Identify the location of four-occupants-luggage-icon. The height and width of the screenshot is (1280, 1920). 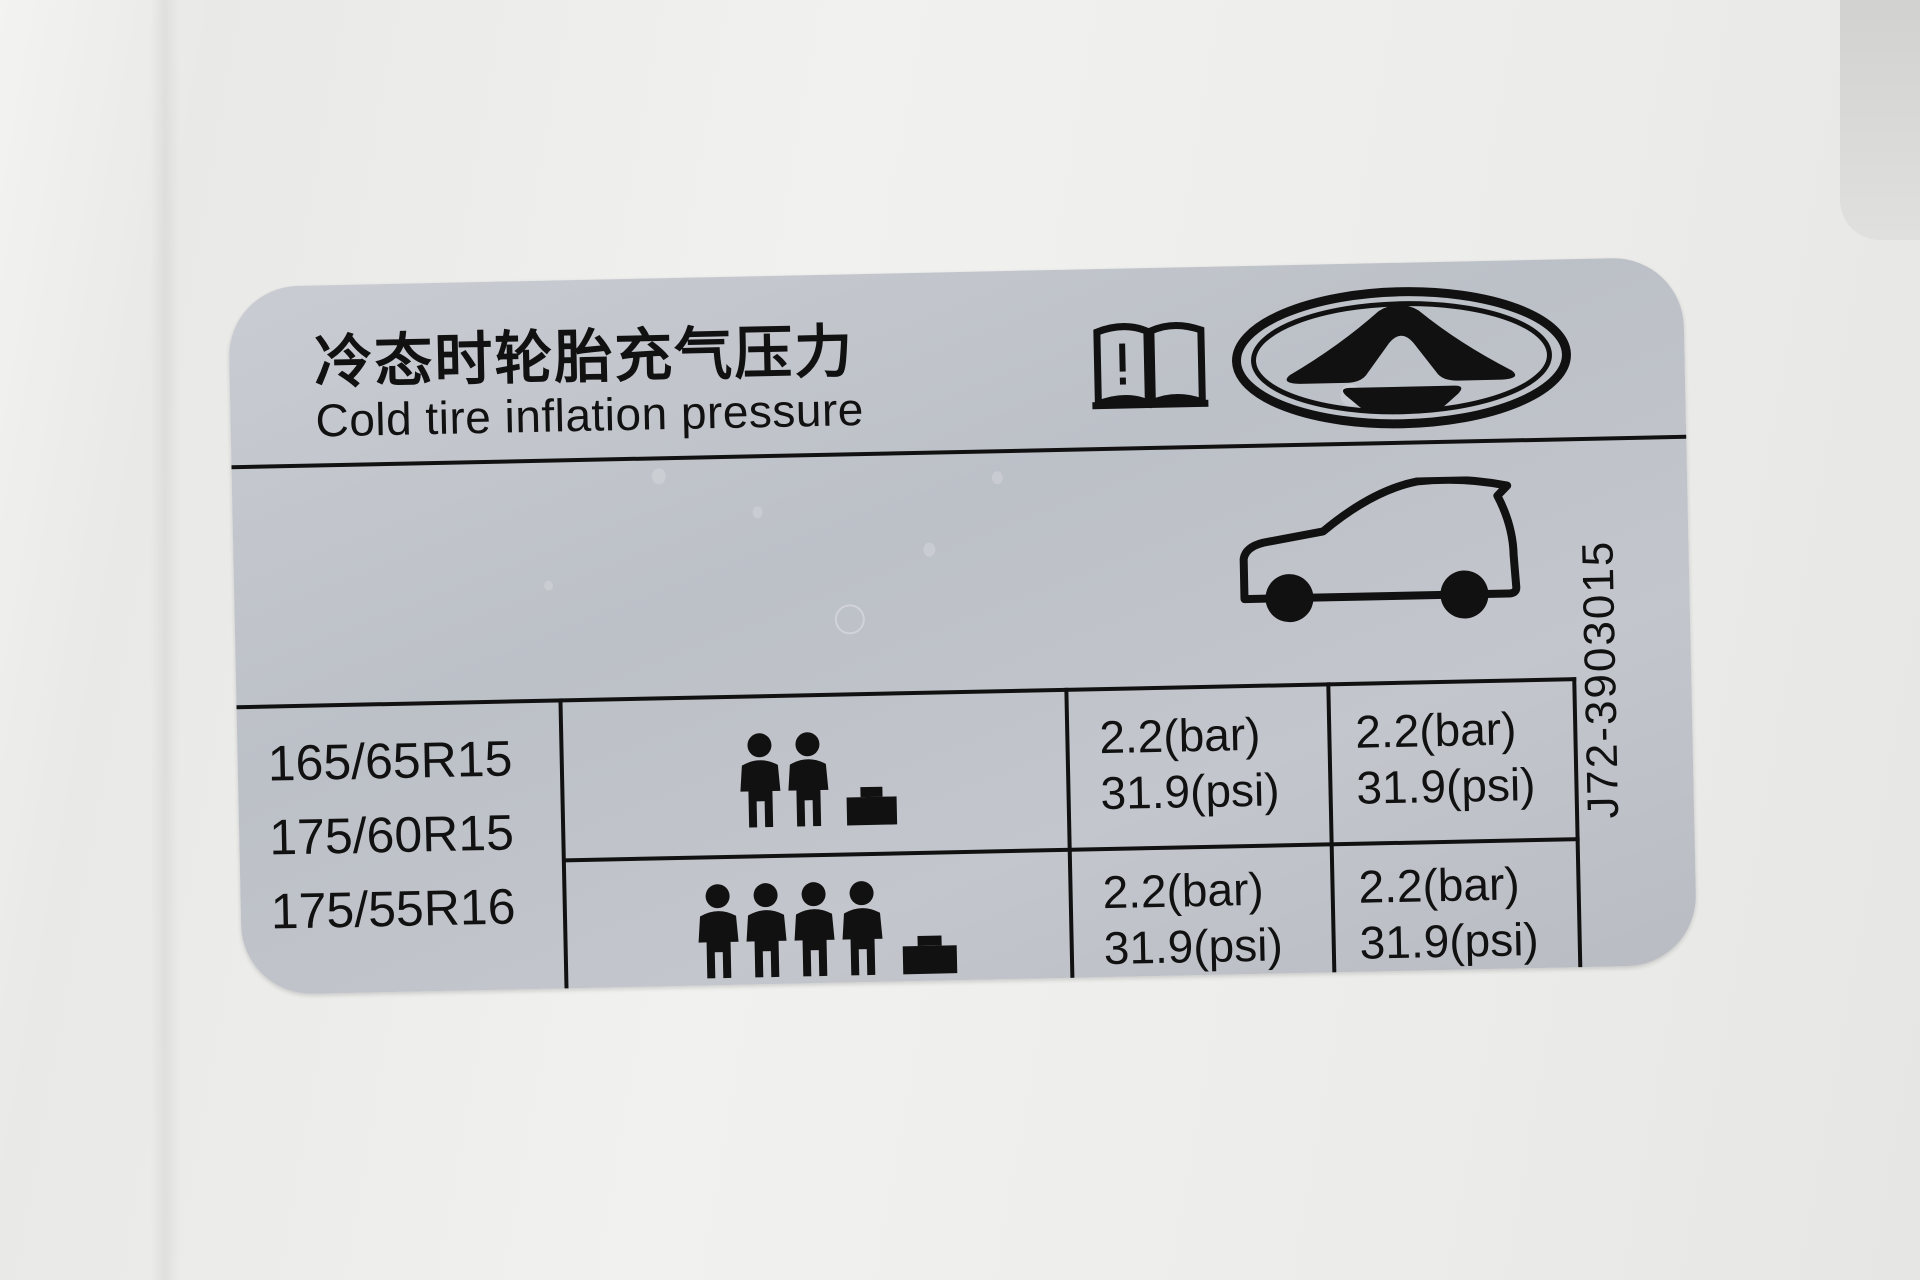
(828, 930).